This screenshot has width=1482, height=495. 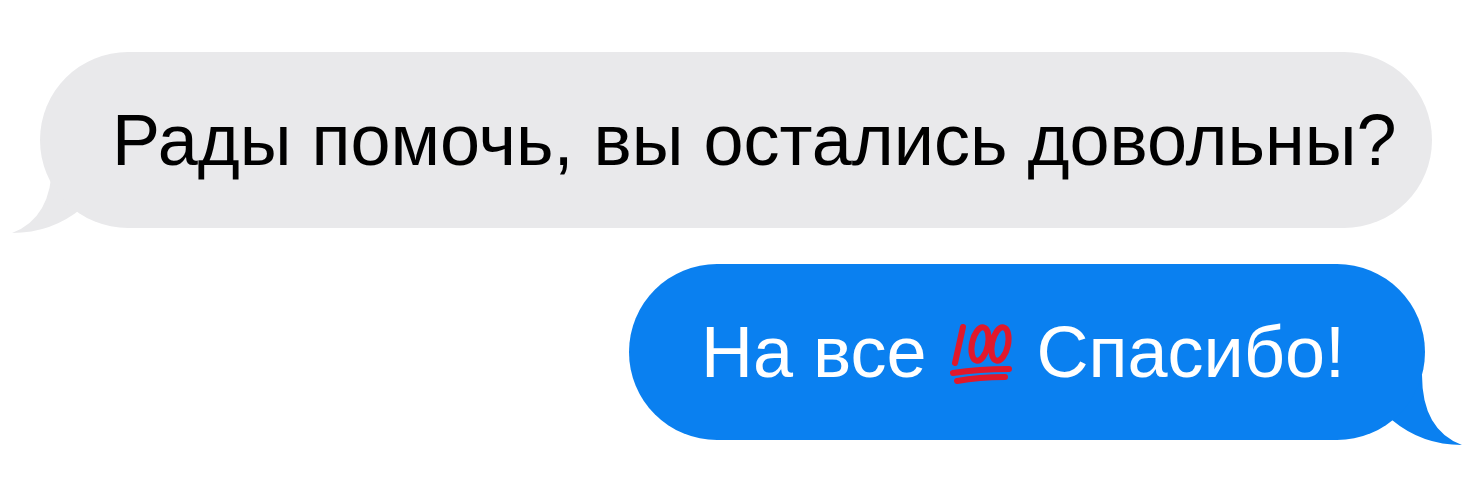 What do you see at coordinates (814, 352) in the screenshot?
I see `message-text: На все` at bounding box center [814, 352].